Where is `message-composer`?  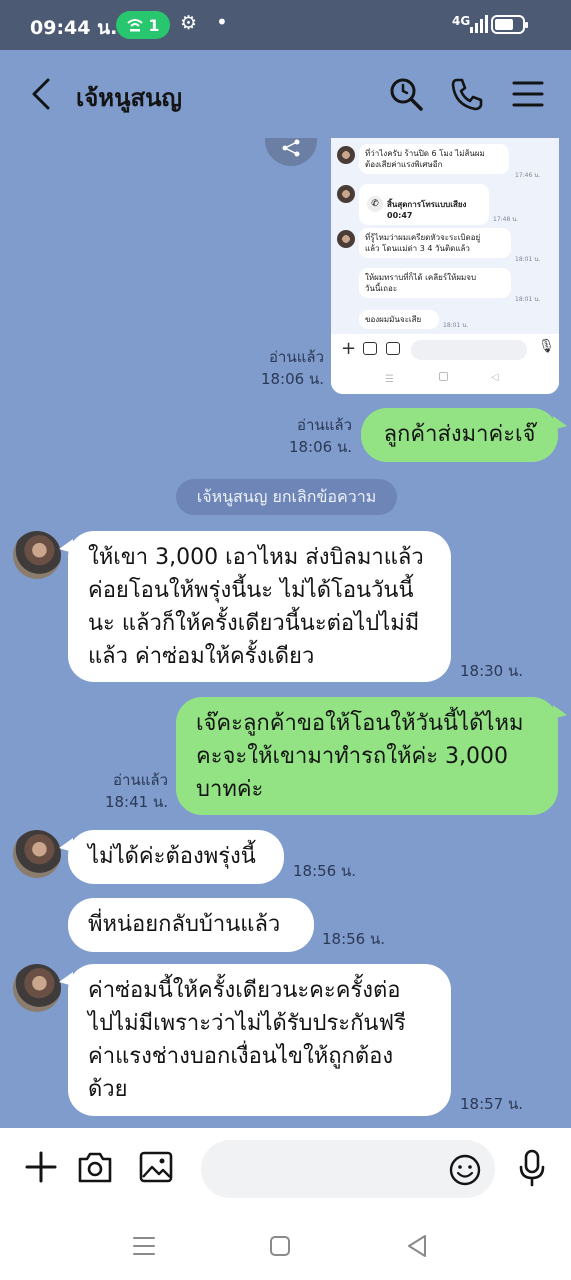
message-composer is located at coordinates (285, 1169).